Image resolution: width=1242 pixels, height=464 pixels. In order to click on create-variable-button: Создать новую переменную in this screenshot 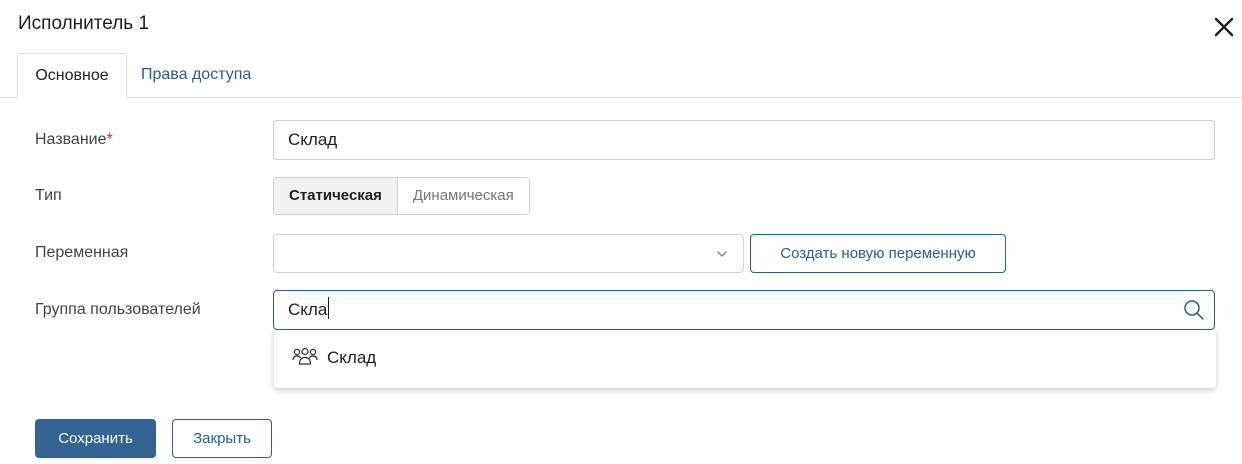, I will do `click(878, 253)`.